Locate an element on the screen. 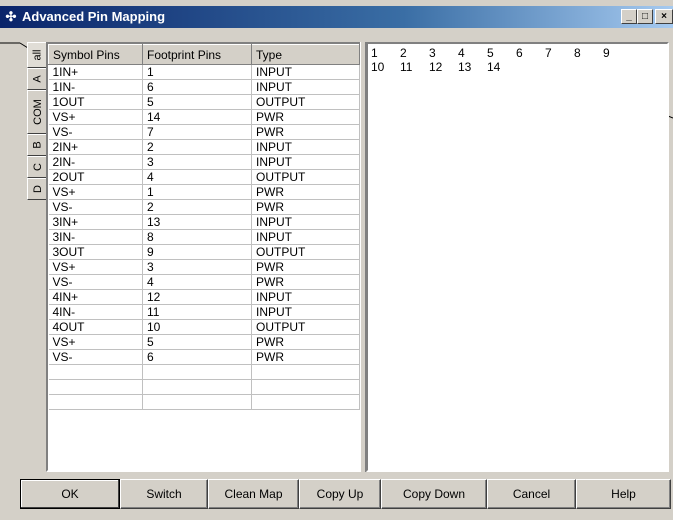  tab-com: COM is located at coordinates (37, 112).